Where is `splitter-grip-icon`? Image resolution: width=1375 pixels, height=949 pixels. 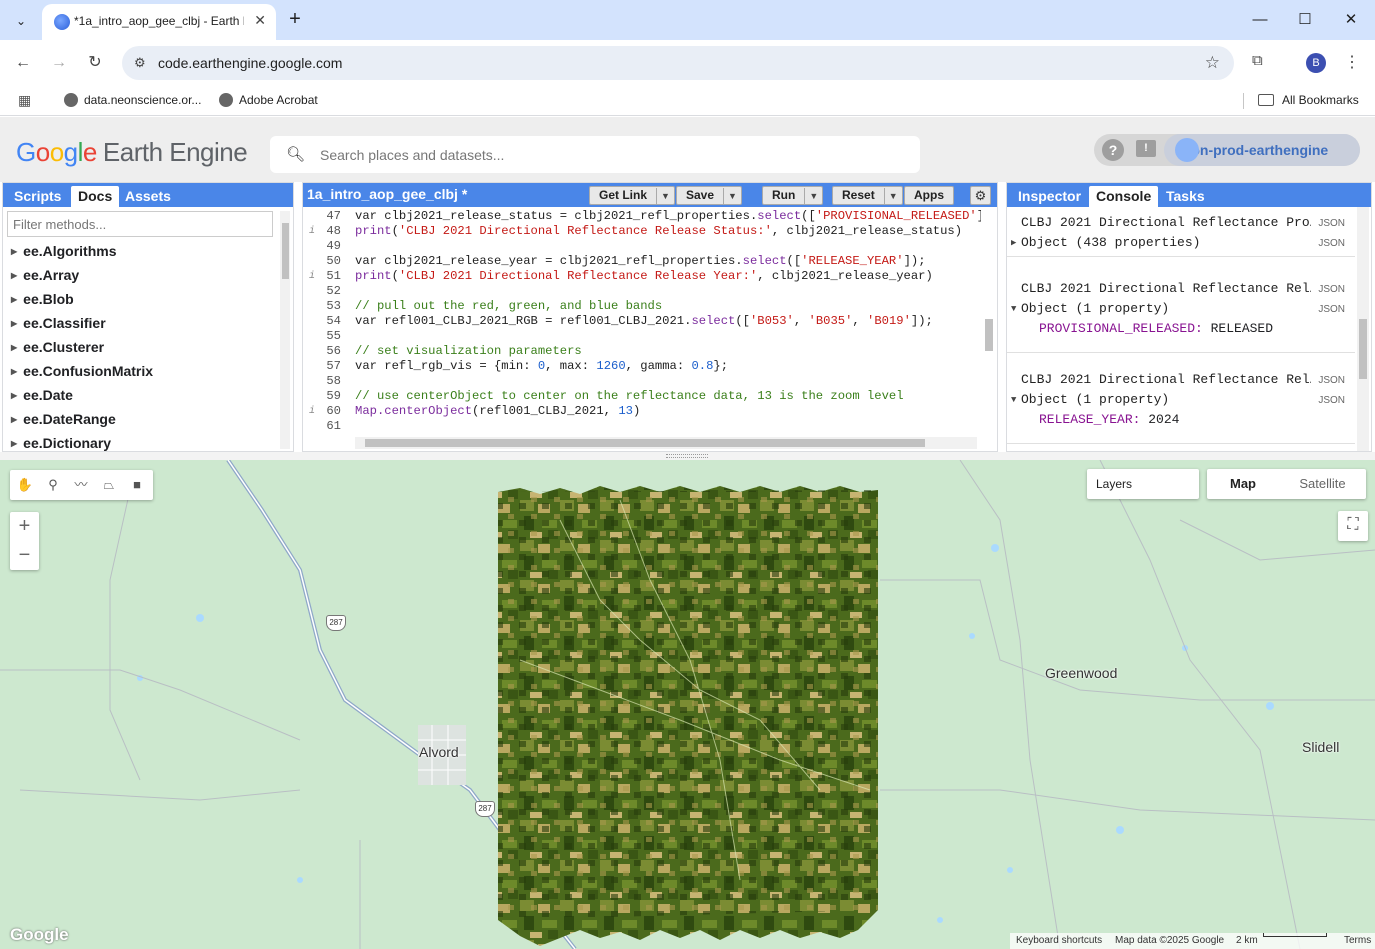 splitter-grip-icon is located at coordinates (687, 456).